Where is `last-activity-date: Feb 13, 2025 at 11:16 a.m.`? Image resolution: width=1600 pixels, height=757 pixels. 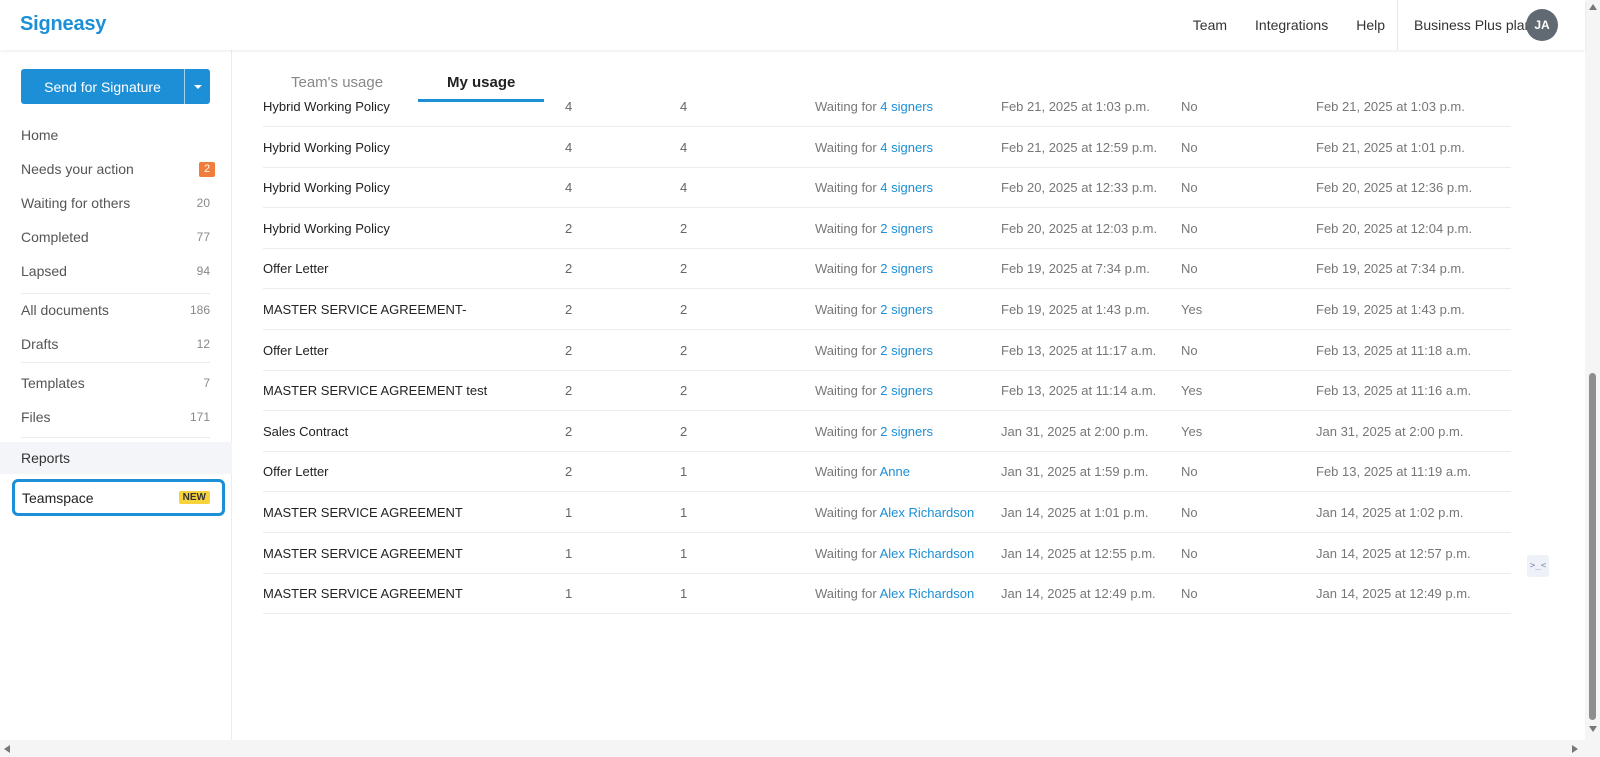 last-activity-date: Feb 13, 2025 at 11:16 a.m. is located at coordinates (1394, 391).